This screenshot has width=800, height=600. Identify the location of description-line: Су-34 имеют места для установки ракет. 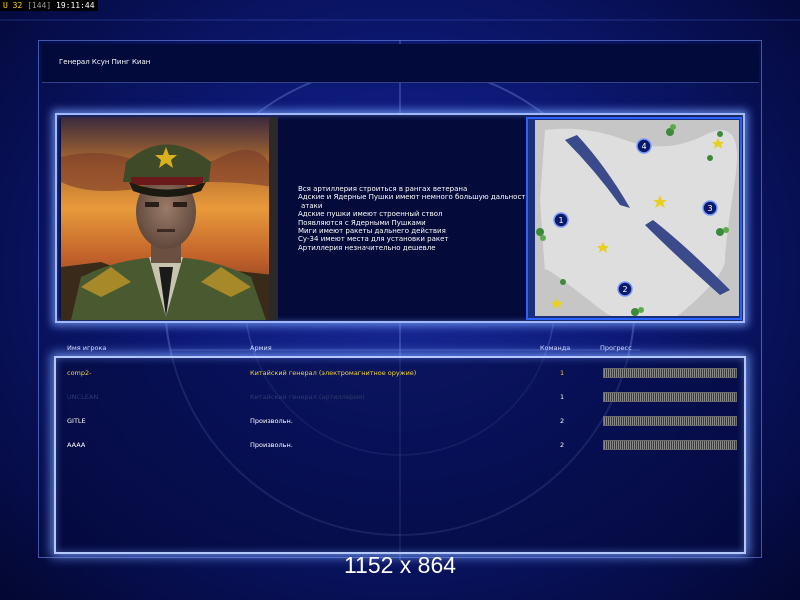
(373, 239).